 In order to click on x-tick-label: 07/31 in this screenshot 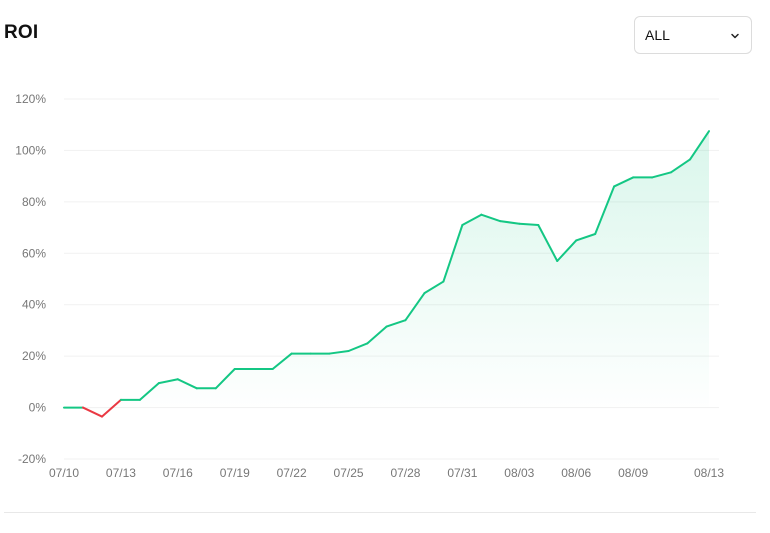, I will do `click(462, 473)`.